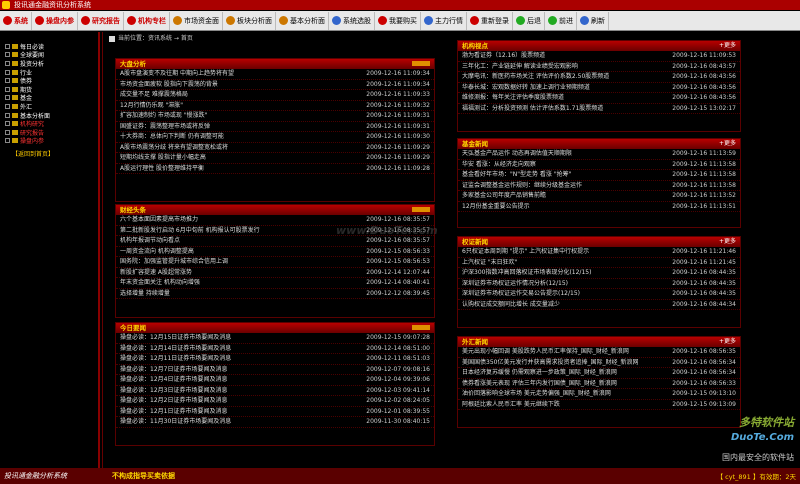 The width and height of the screenshot is (800, 484). Describe the element at coordinates (275, 273) in the screenshot. I see `news-row: 新股扩容提速 A股超常涨势 2009-12-14 12:07:44` at that location.